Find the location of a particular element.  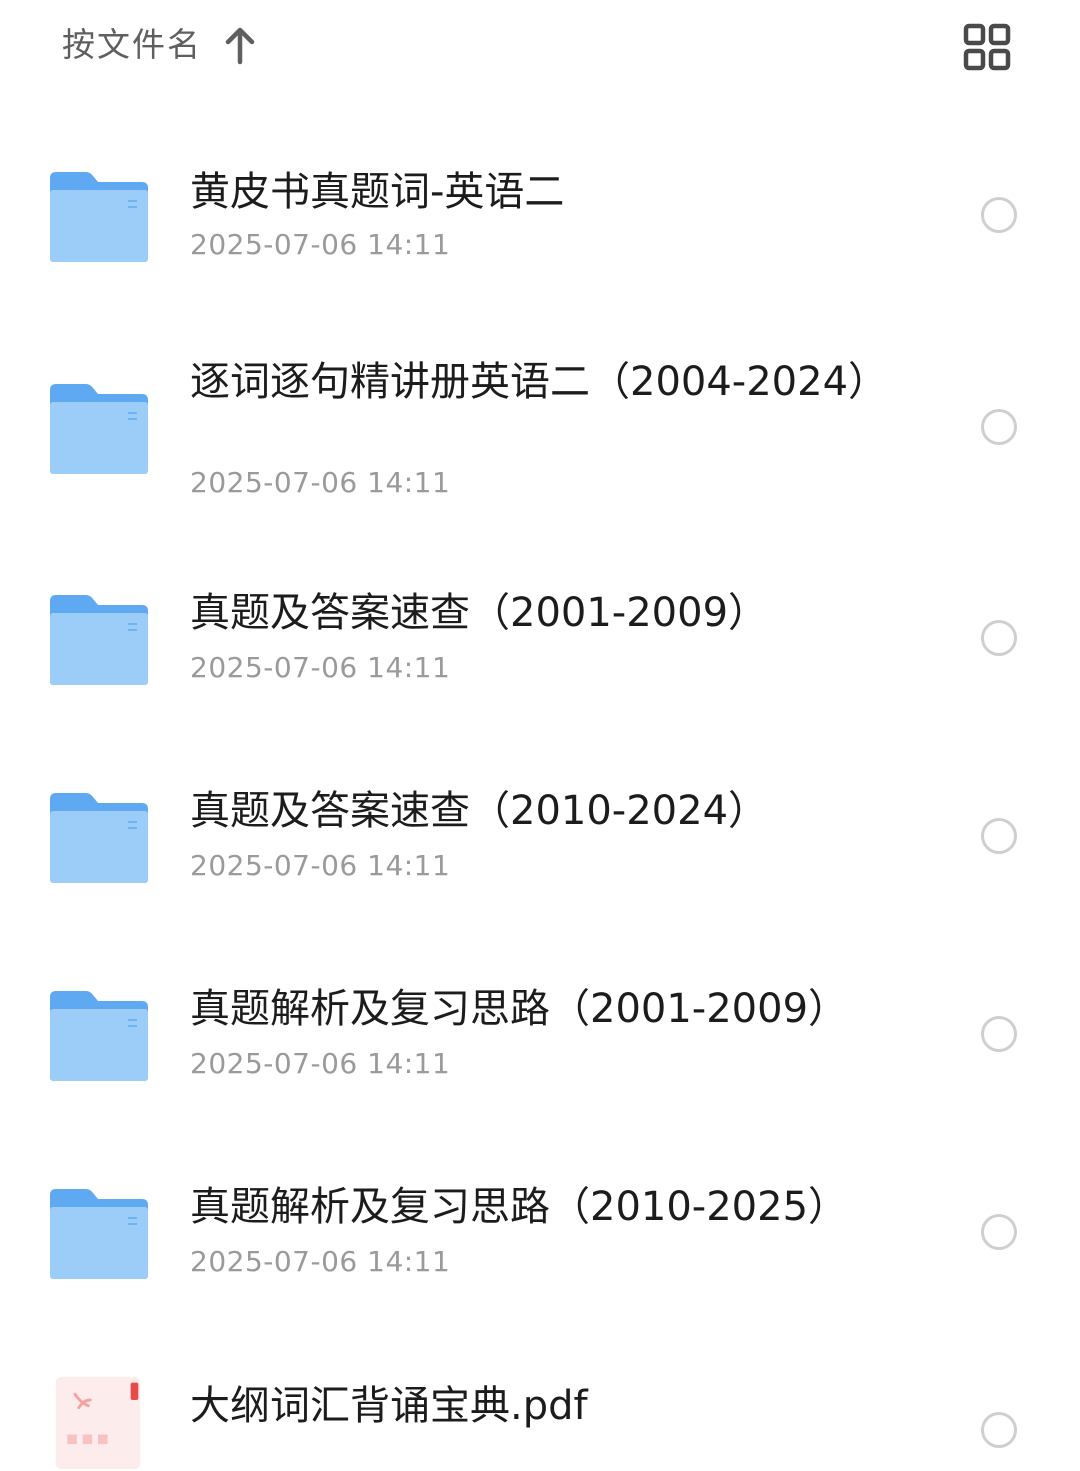

file-name: 逐词逐句精讲册英语二（2004-2024） is located at coordinates (539, 382).